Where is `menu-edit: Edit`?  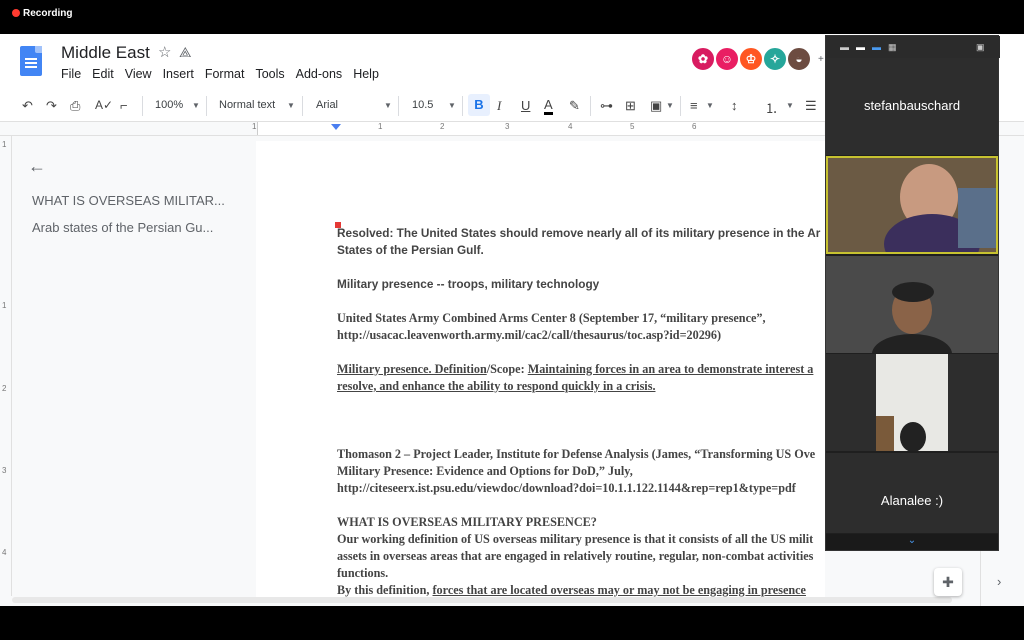
menu-edit: Edit is located at coordinates (103, 74).